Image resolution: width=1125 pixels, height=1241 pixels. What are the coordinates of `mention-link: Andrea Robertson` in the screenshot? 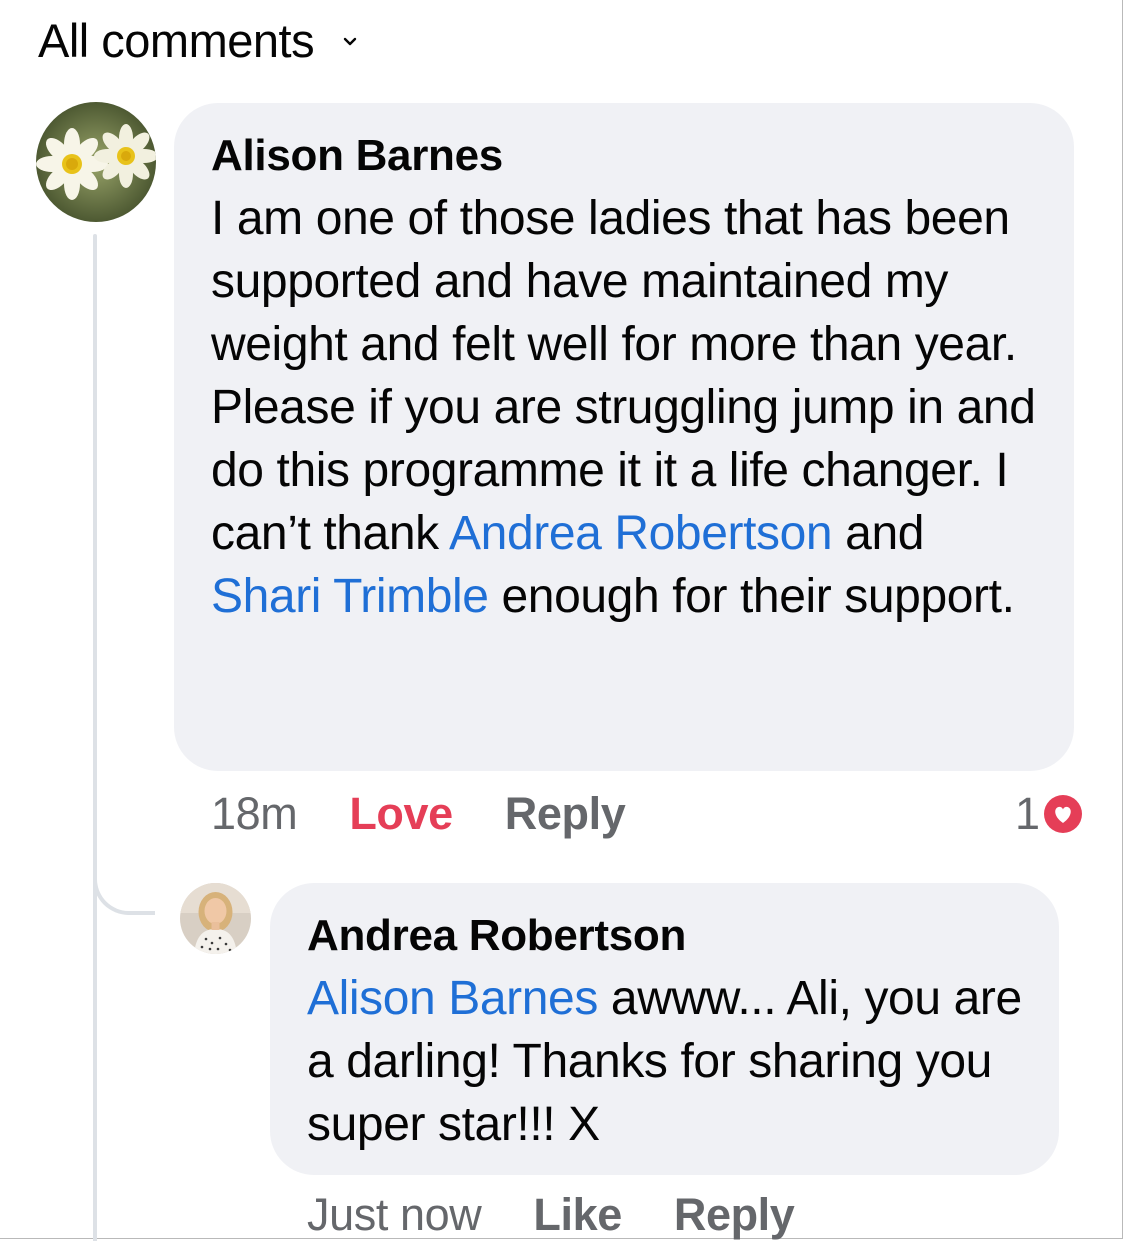 It's located at (641, 533).